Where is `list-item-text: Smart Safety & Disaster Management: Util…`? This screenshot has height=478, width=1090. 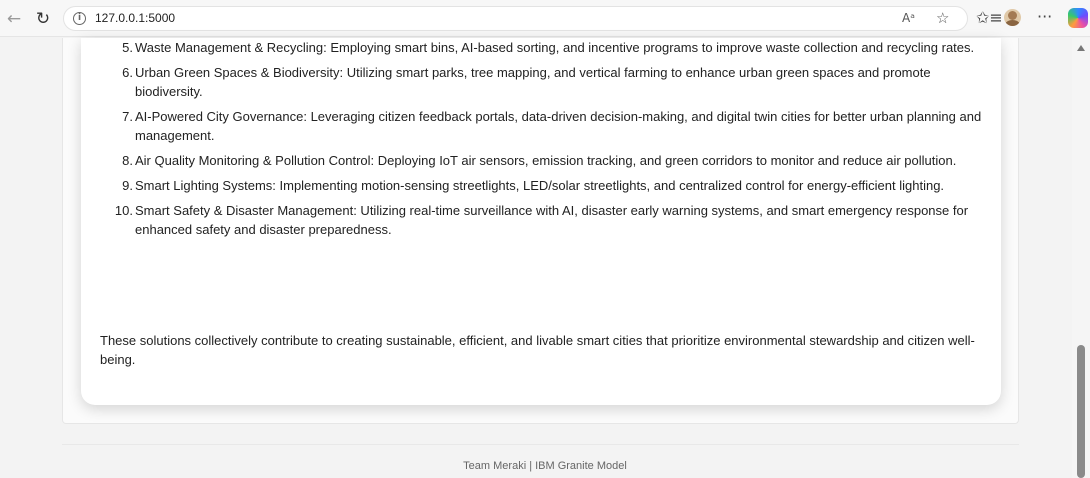 list-item-text: Smart Safety & Disaster Management: Util… is located at coordinates (552, 220).